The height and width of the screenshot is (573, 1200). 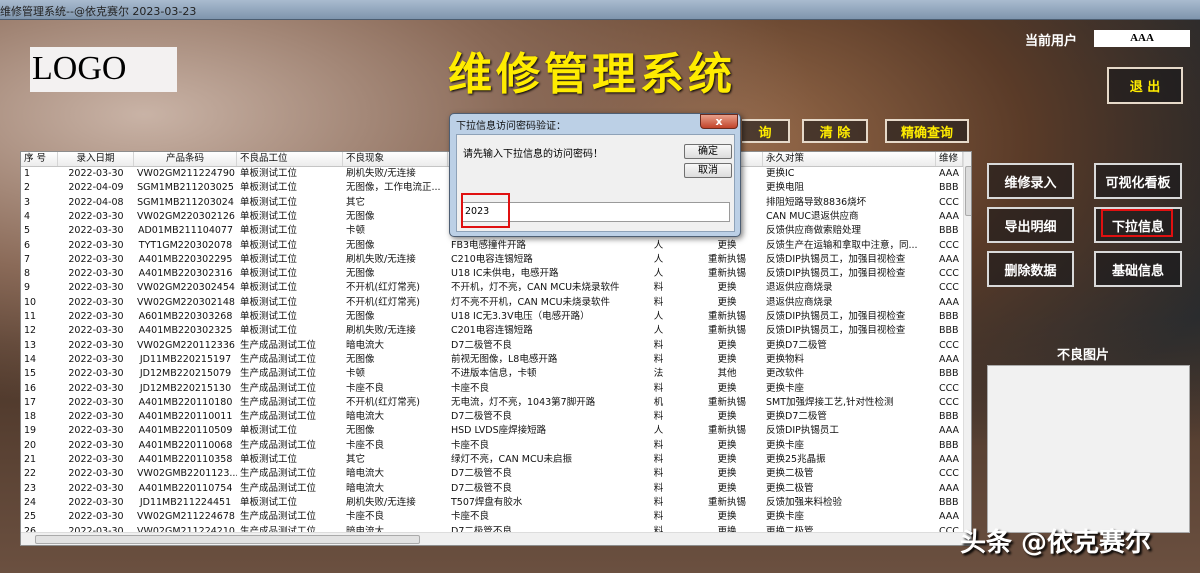 I want to click on col-cause-cell: 不进版本信息，卡顿, so click(x=494, y=374).